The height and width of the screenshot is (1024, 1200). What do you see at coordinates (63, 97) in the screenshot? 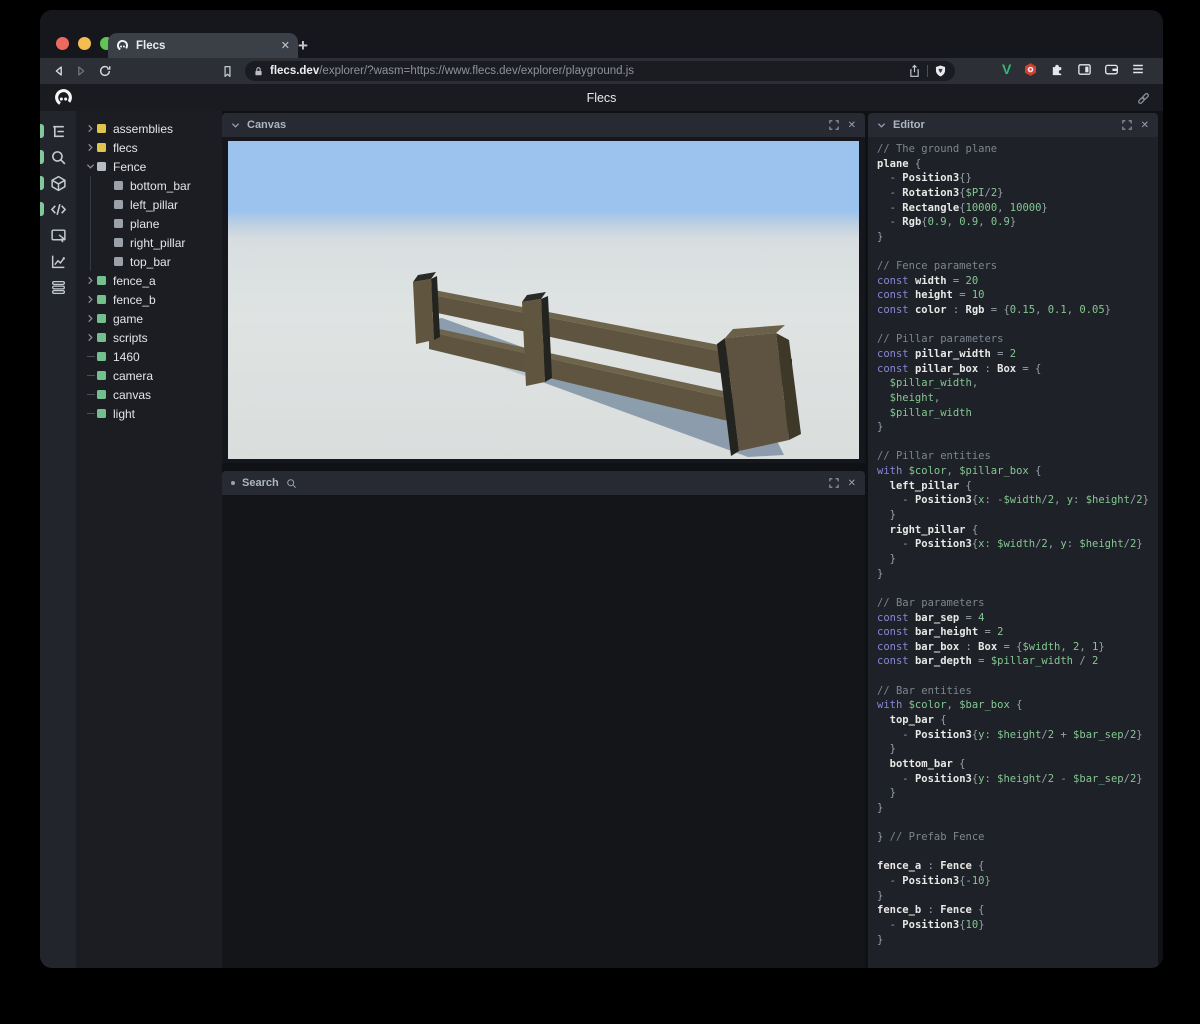
I see `flecs-logo-icon` at bounding box center [63, 97].